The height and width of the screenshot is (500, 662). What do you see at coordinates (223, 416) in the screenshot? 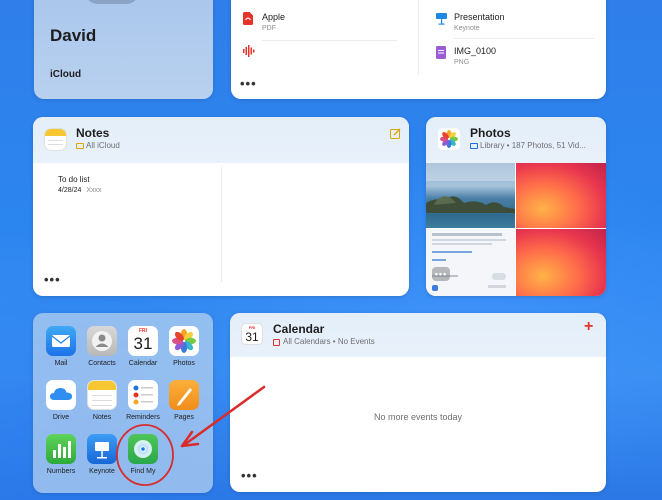
I see `annotation-arrow` at bounding box center [223, 416].